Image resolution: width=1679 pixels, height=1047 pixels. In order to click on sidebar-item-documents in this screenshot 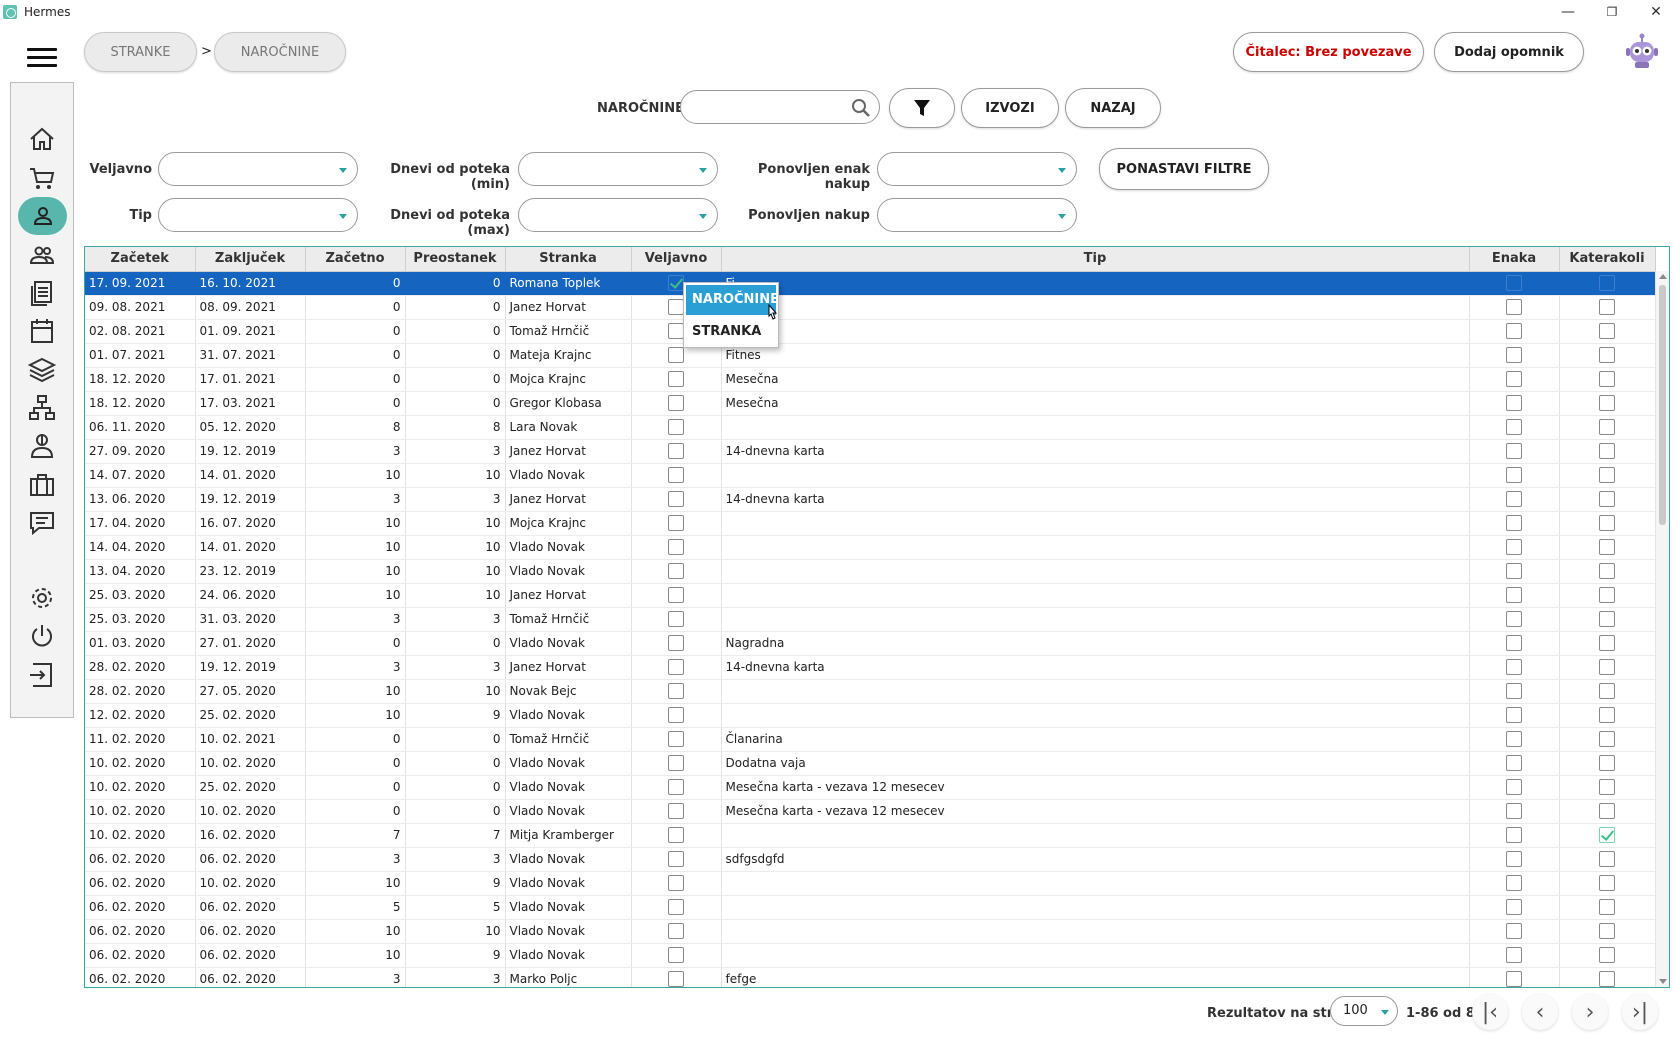, I will do `click(42, 293)`.